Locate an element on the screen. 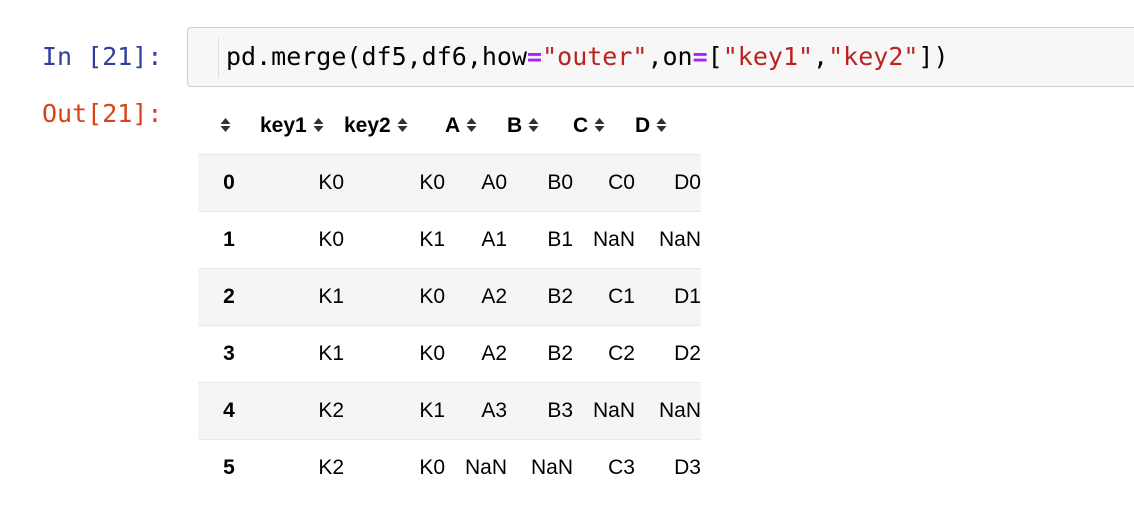  column-header-key2: key2 is located at coordinates (394, 126).